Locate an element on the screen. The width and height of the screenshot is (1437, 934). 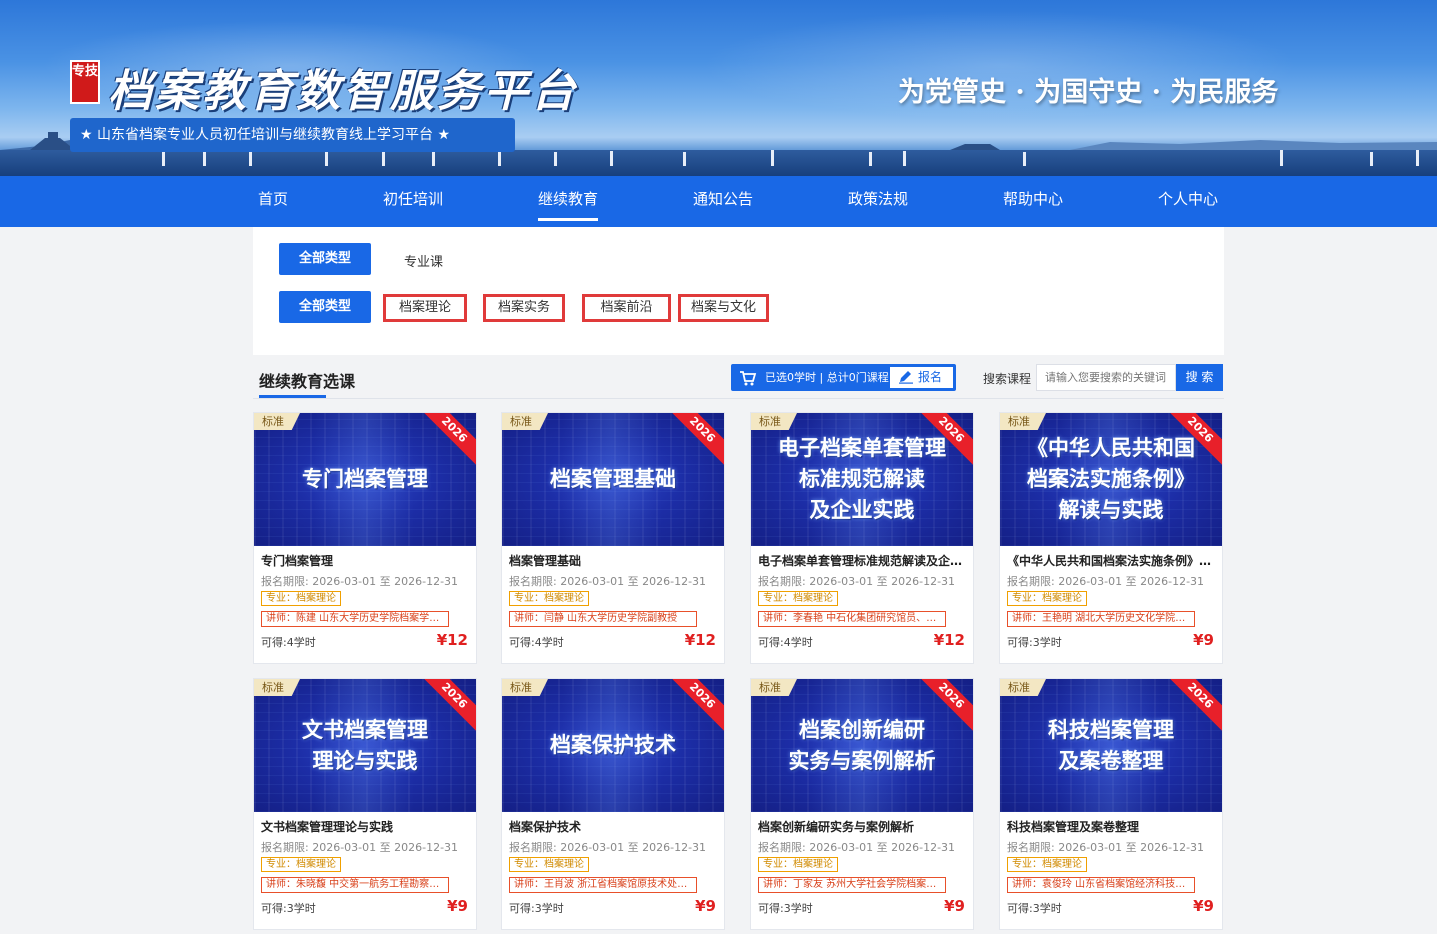
filter-panel: 全部类型 专业课 全部类型 档案理论 档案实务 档案前沿 档案与文化 is located at coordinates (738, 291).